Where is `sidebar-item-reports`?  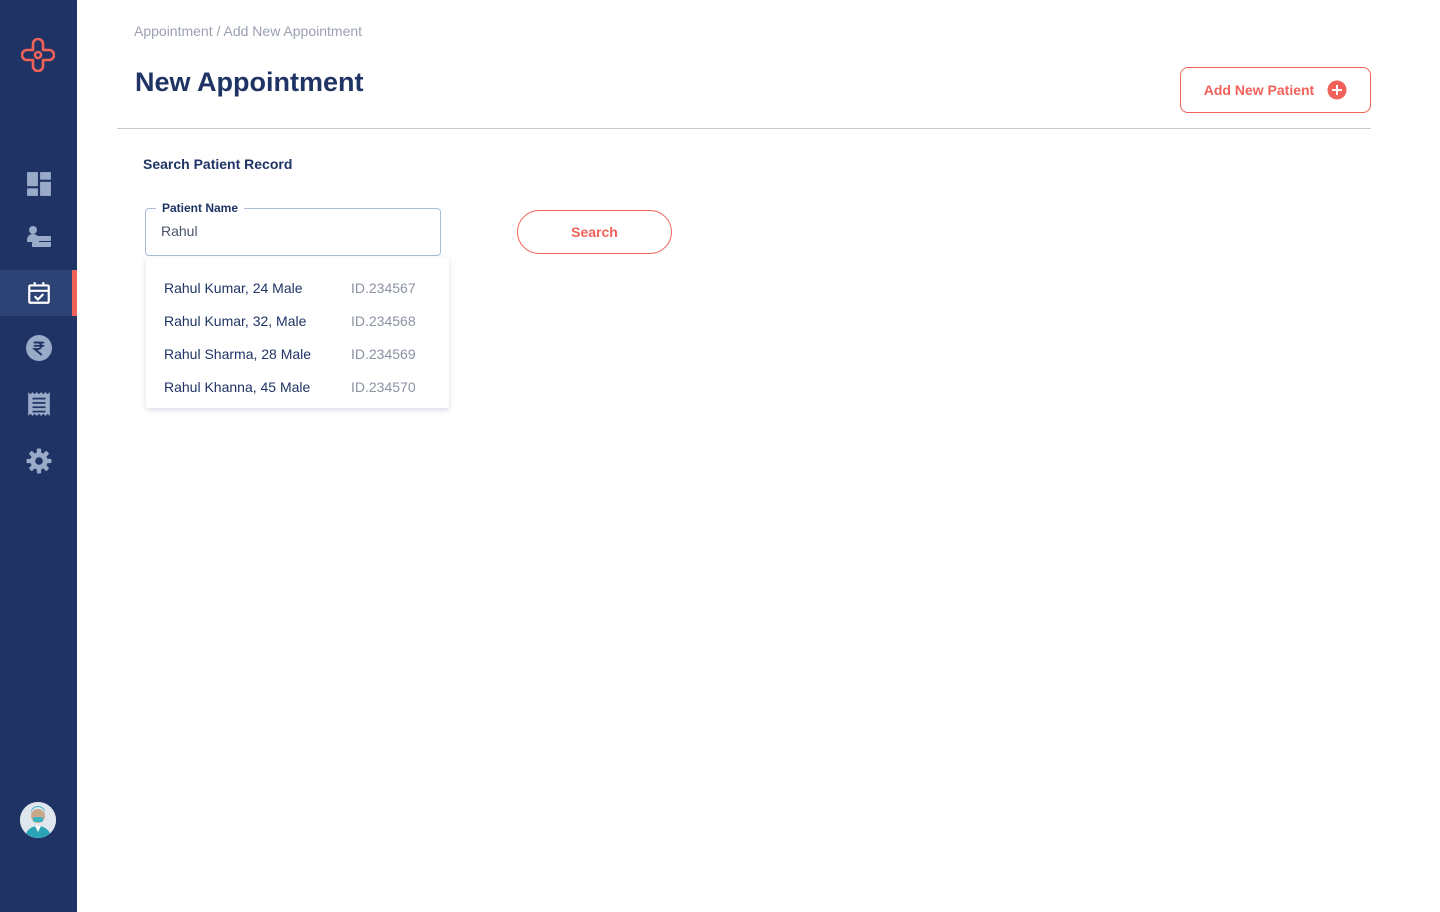 sidebar-item-reports is located at coordinates (38, 404).